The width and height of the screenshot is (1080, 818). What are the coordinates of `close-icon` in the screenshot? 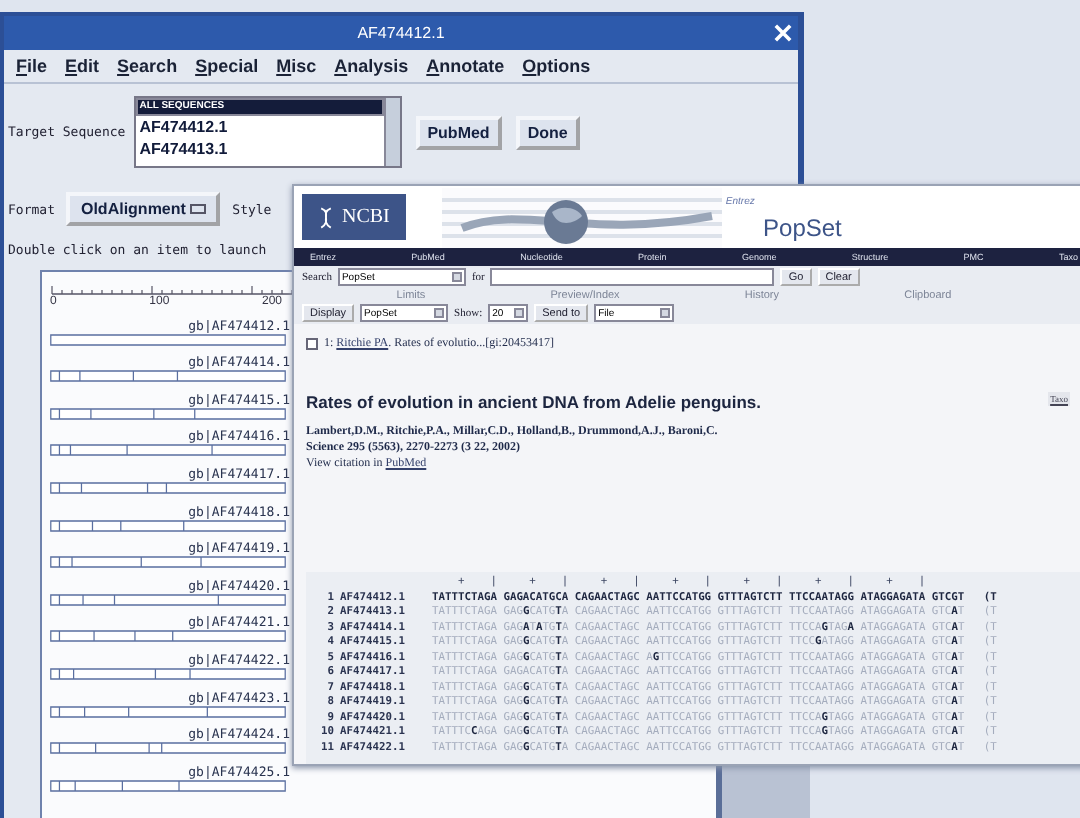 It's located at (783, 33).